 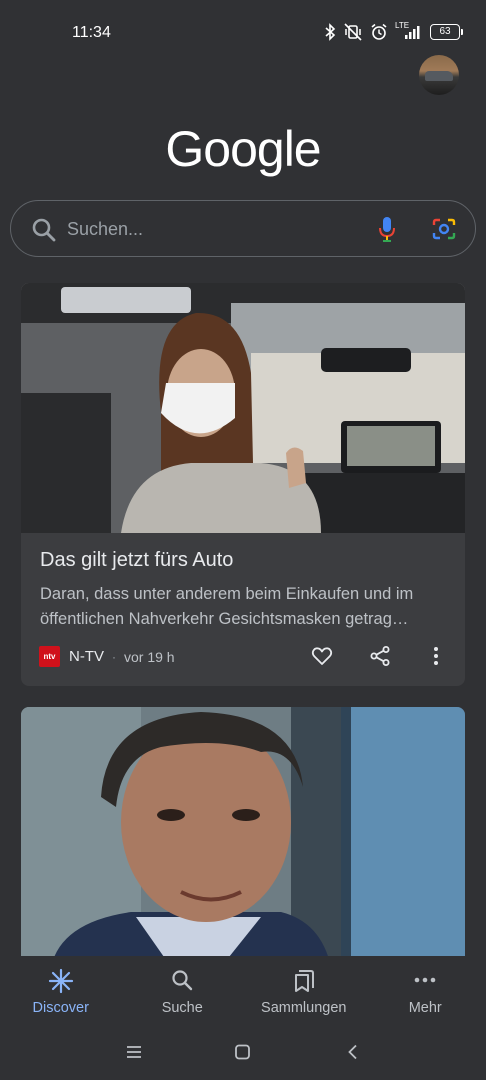 I want to click on bluetooth-icon, so click(x=330, y=32).